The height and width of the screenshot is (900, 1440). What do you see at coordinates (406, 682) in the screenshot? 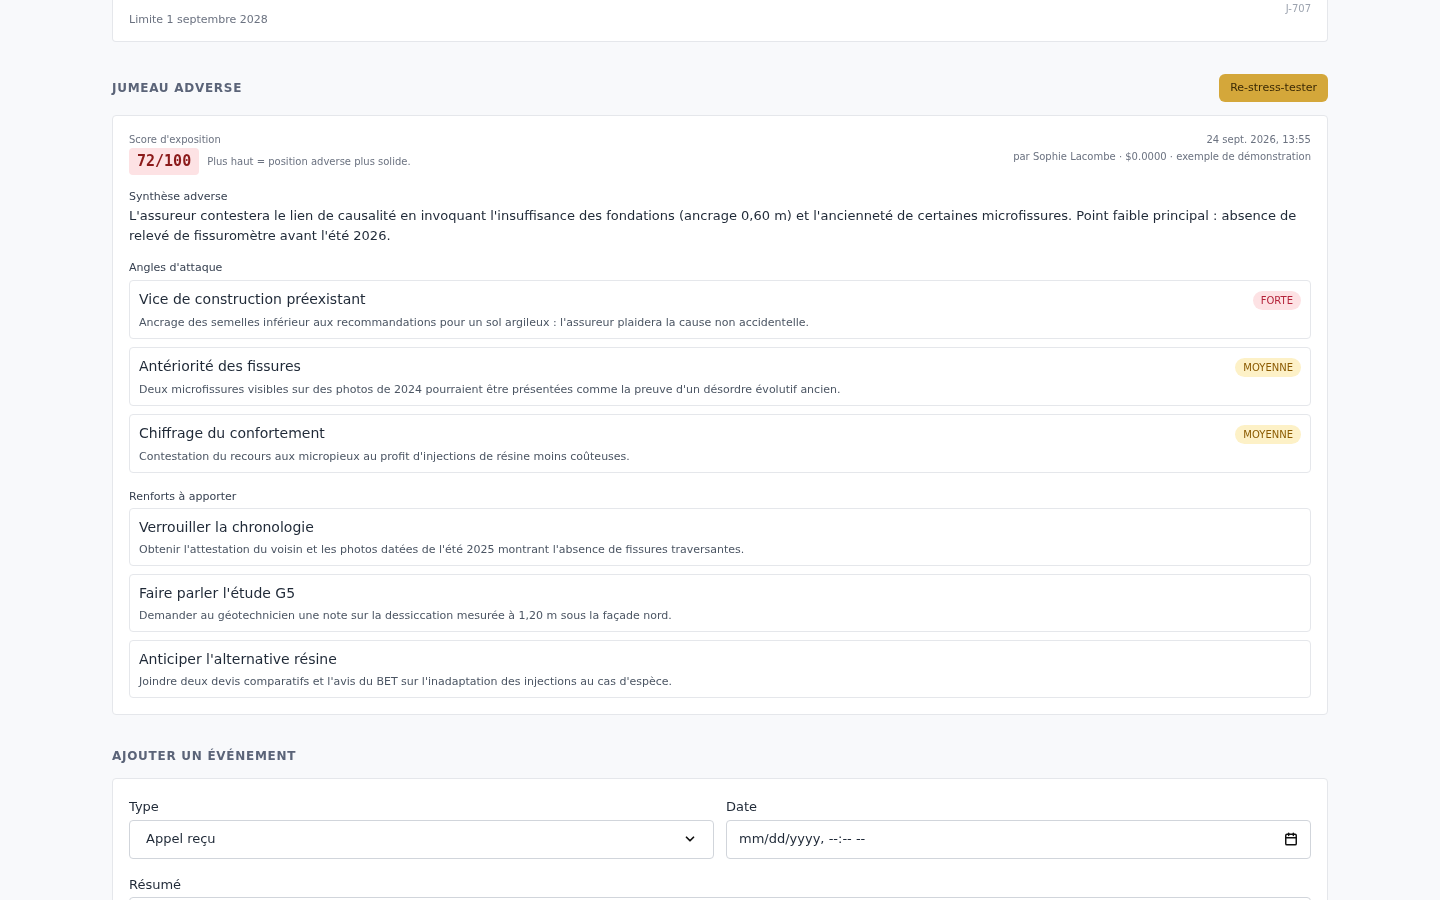
I see `item-description: Joindre deux devis comparatifs et l'avis du BET sur l'inadaptation des injections au cas d'espèce.` at bounding box center [406, 682].